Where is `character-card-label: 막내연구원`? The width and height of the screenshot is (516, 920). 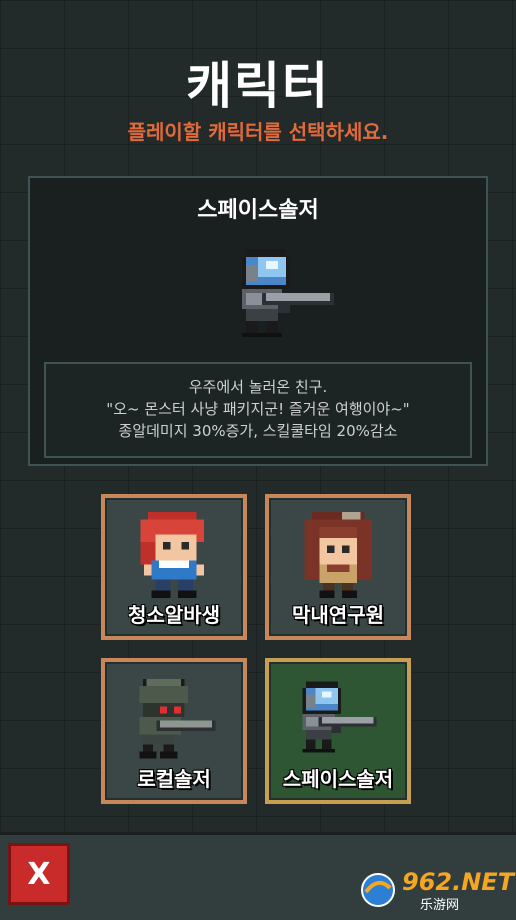
character-card-label: 막내연구원 is located at coordinates (338, 615).